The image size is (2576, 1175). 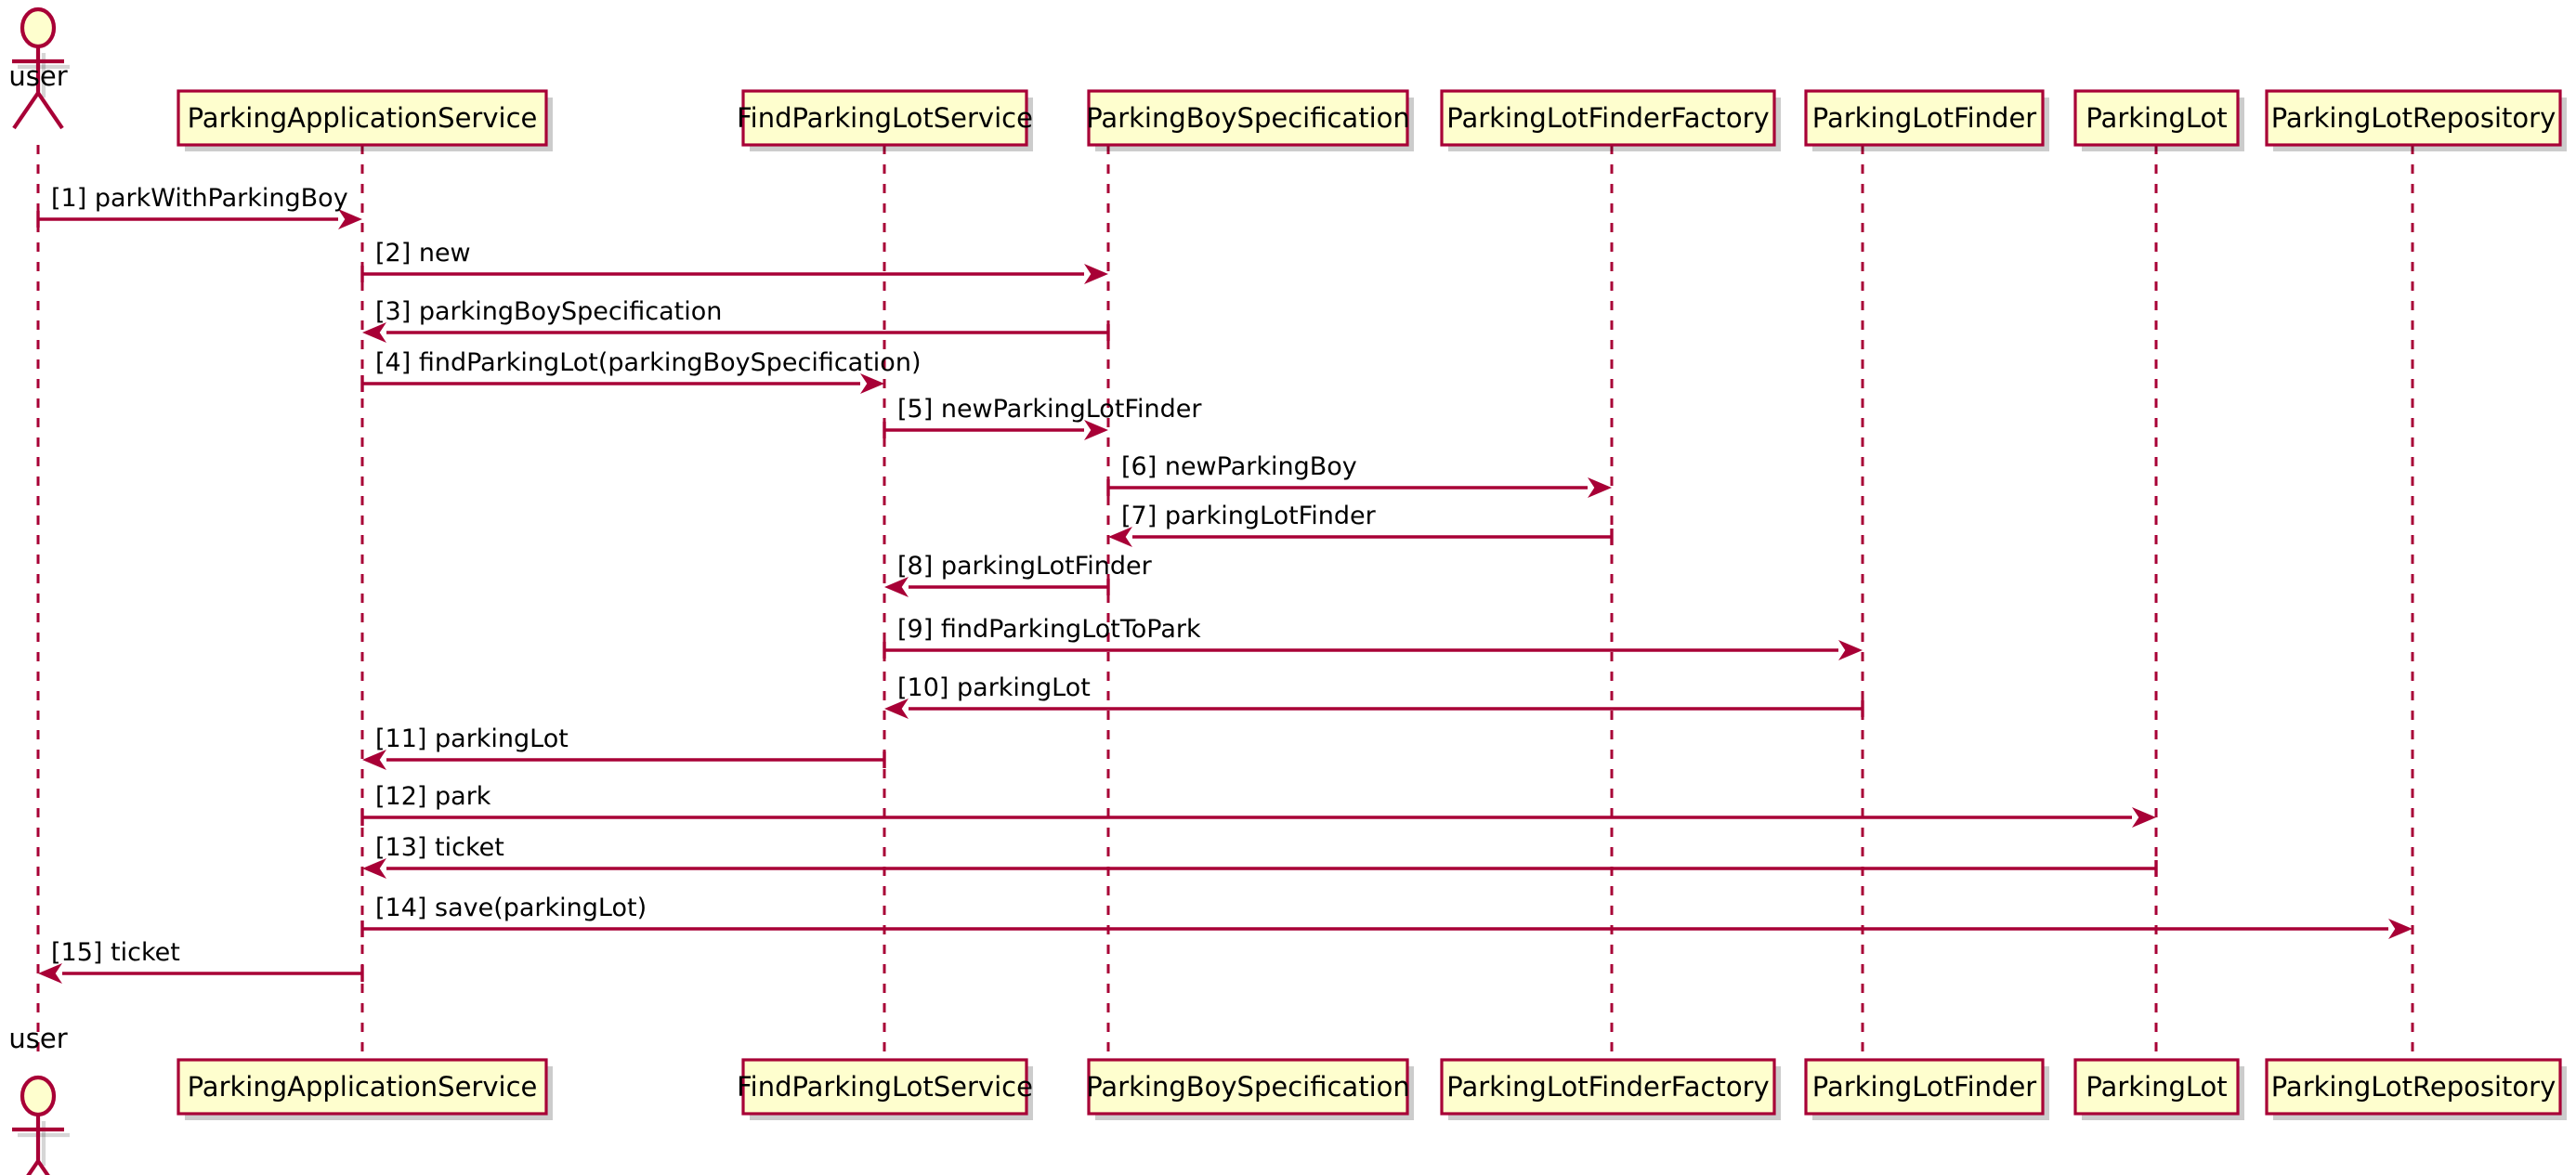 I want to click on message-7: [7] parkingLotFinder, so click(x=1361, y=525).